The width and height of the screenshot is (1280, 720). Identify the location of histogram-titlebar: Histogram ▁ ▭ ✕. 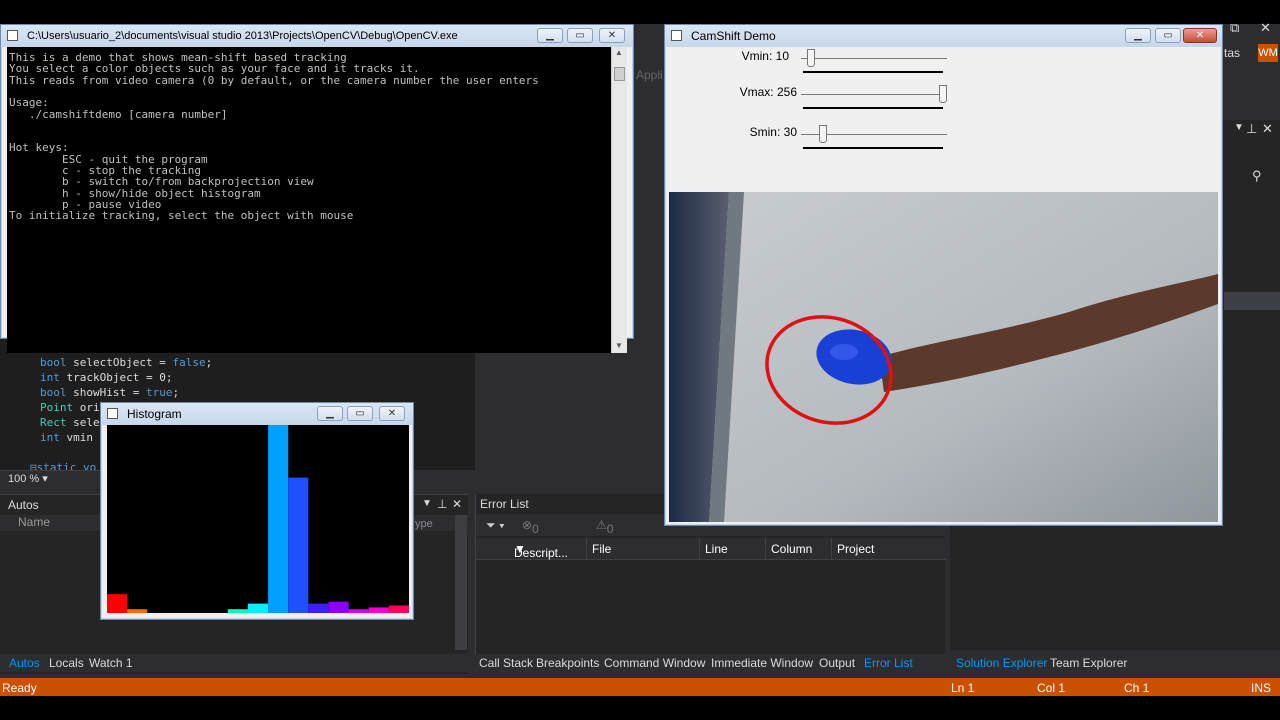
(257, 414).